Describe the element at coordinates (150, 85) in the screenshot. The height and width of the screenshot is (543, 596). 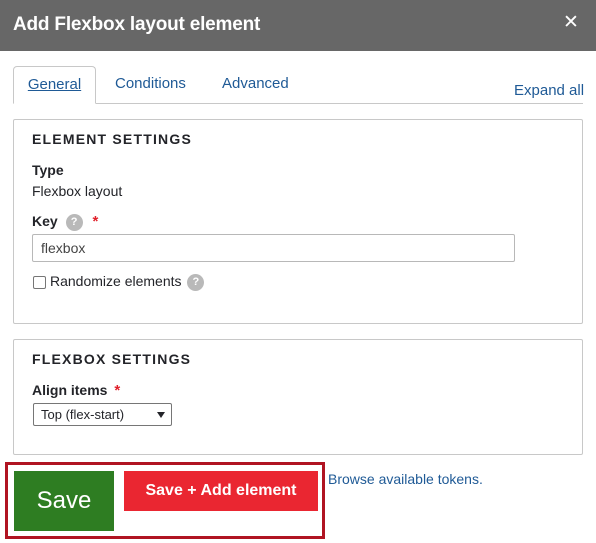
I see `tab-conditions: Conditions` at that location.